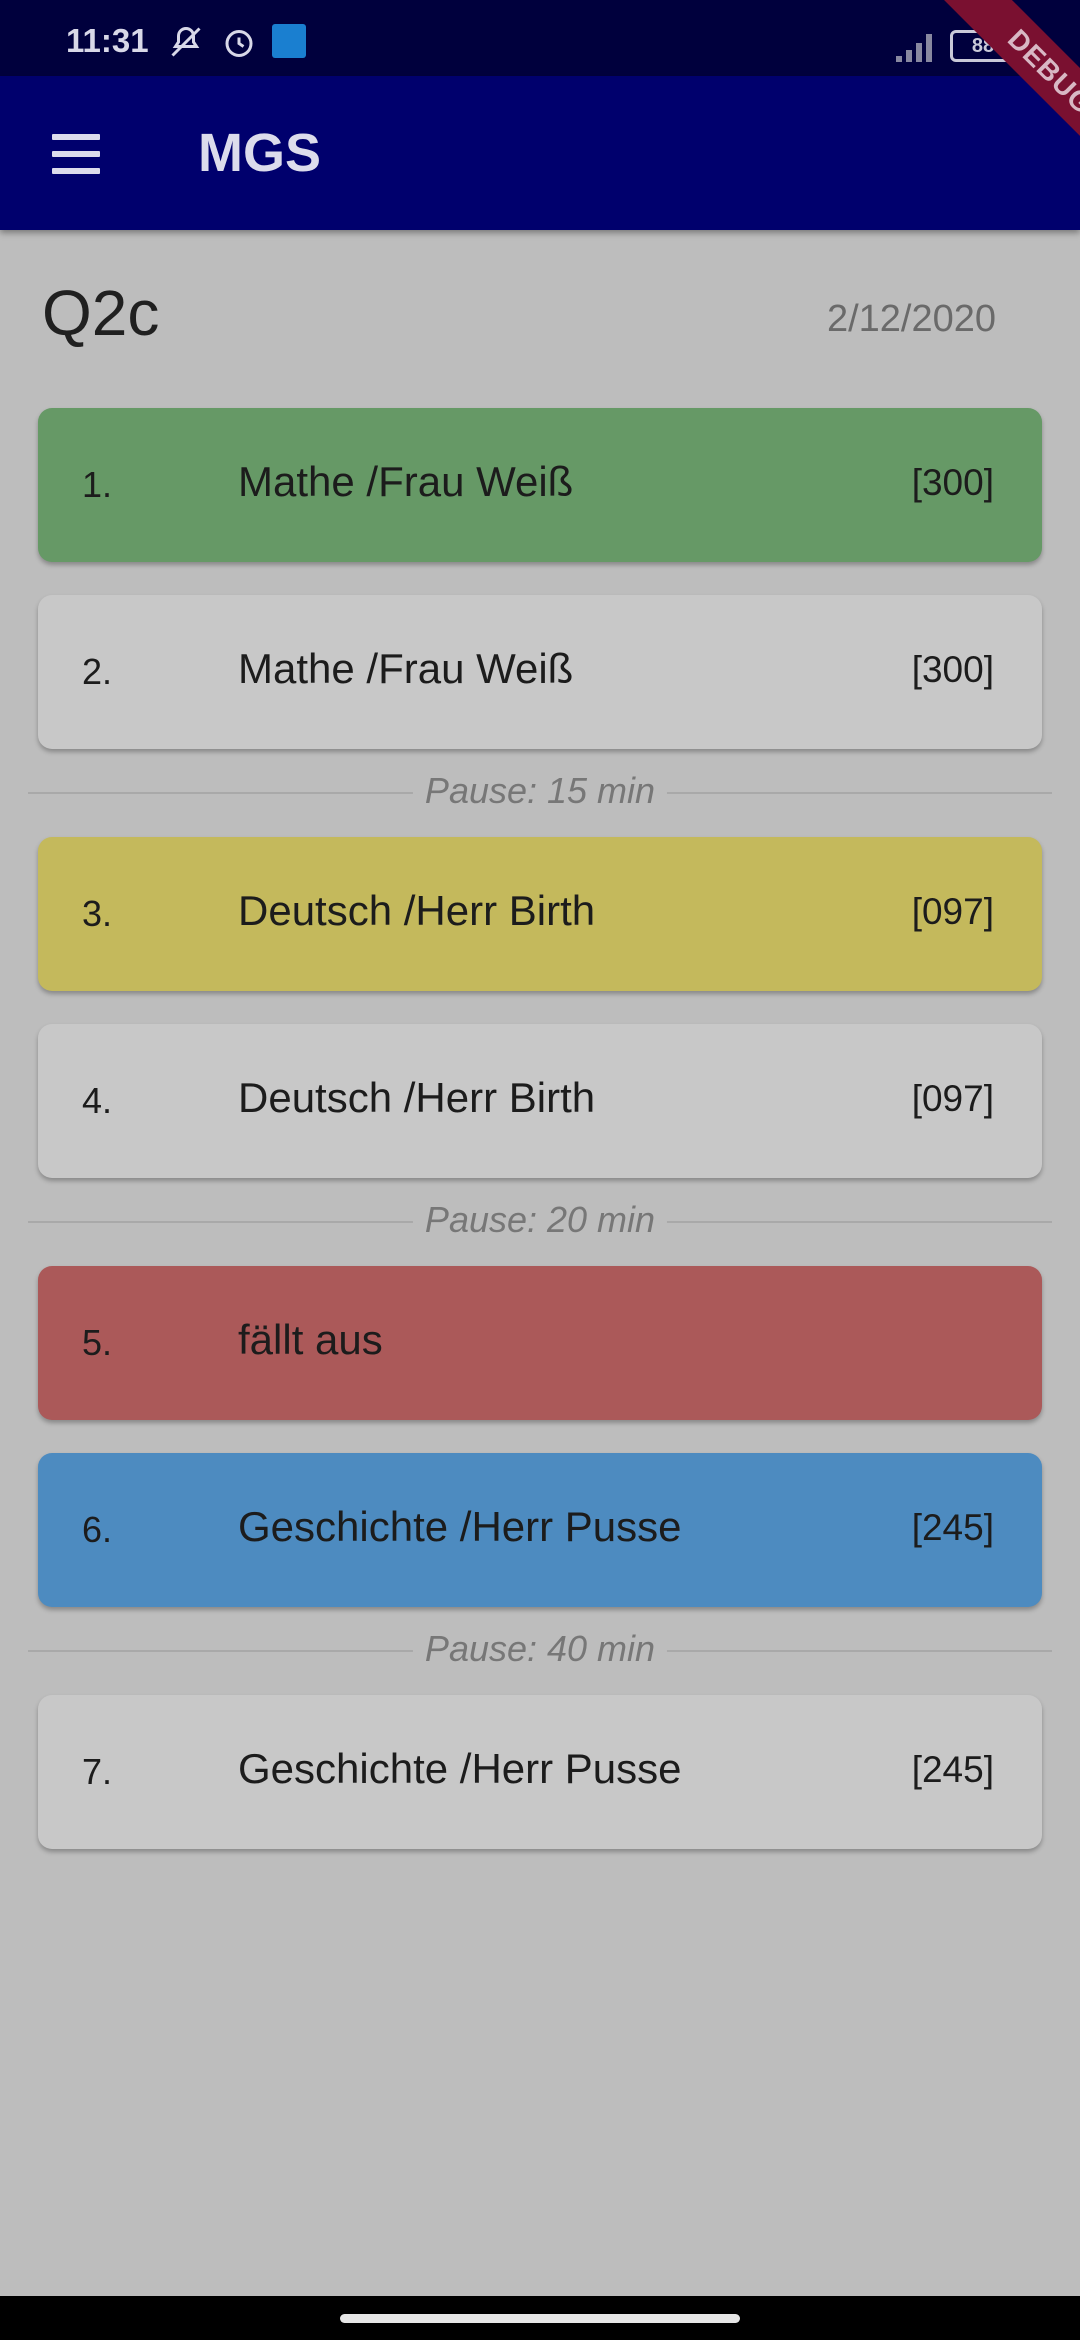 This screenshot has height=2340, width=1080. What do you see at coordinates (76, 154) in the screenshot?
I see `menu-button` at bounding box center [76, 154].